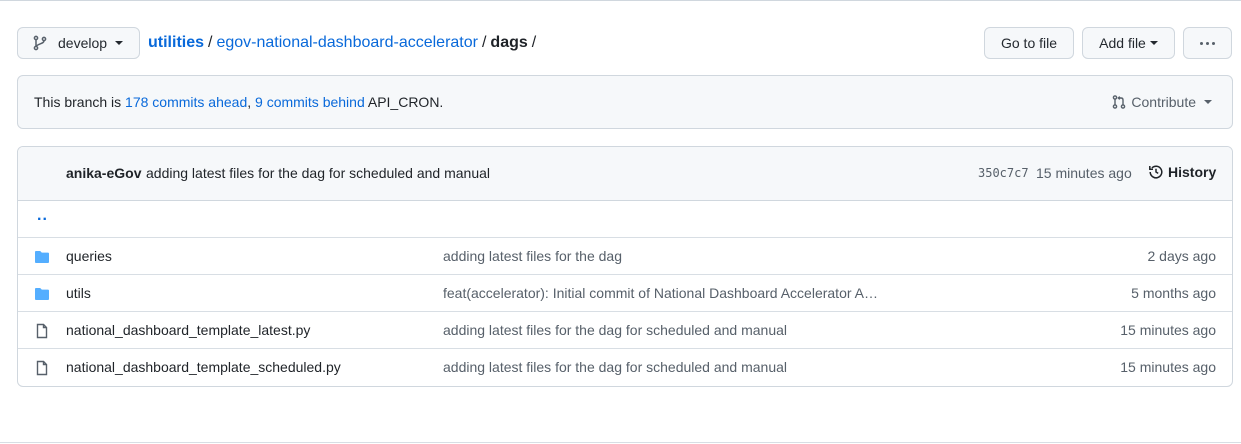 This screenshot has height=444, width=1241. I want to click on branch-status-prefix: This branch is, so click(80, 102).